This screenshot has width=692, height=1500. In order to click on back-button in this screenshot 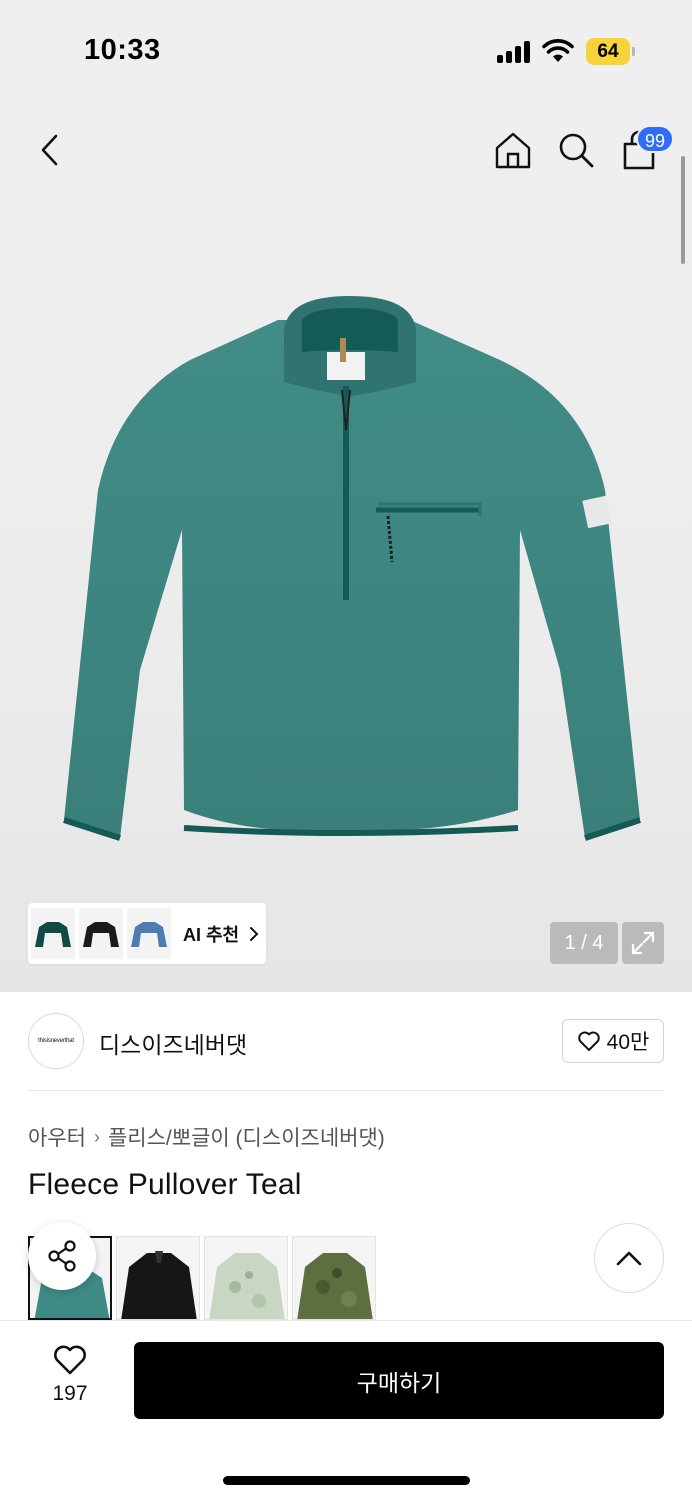, I will do `click(50, 150)`.